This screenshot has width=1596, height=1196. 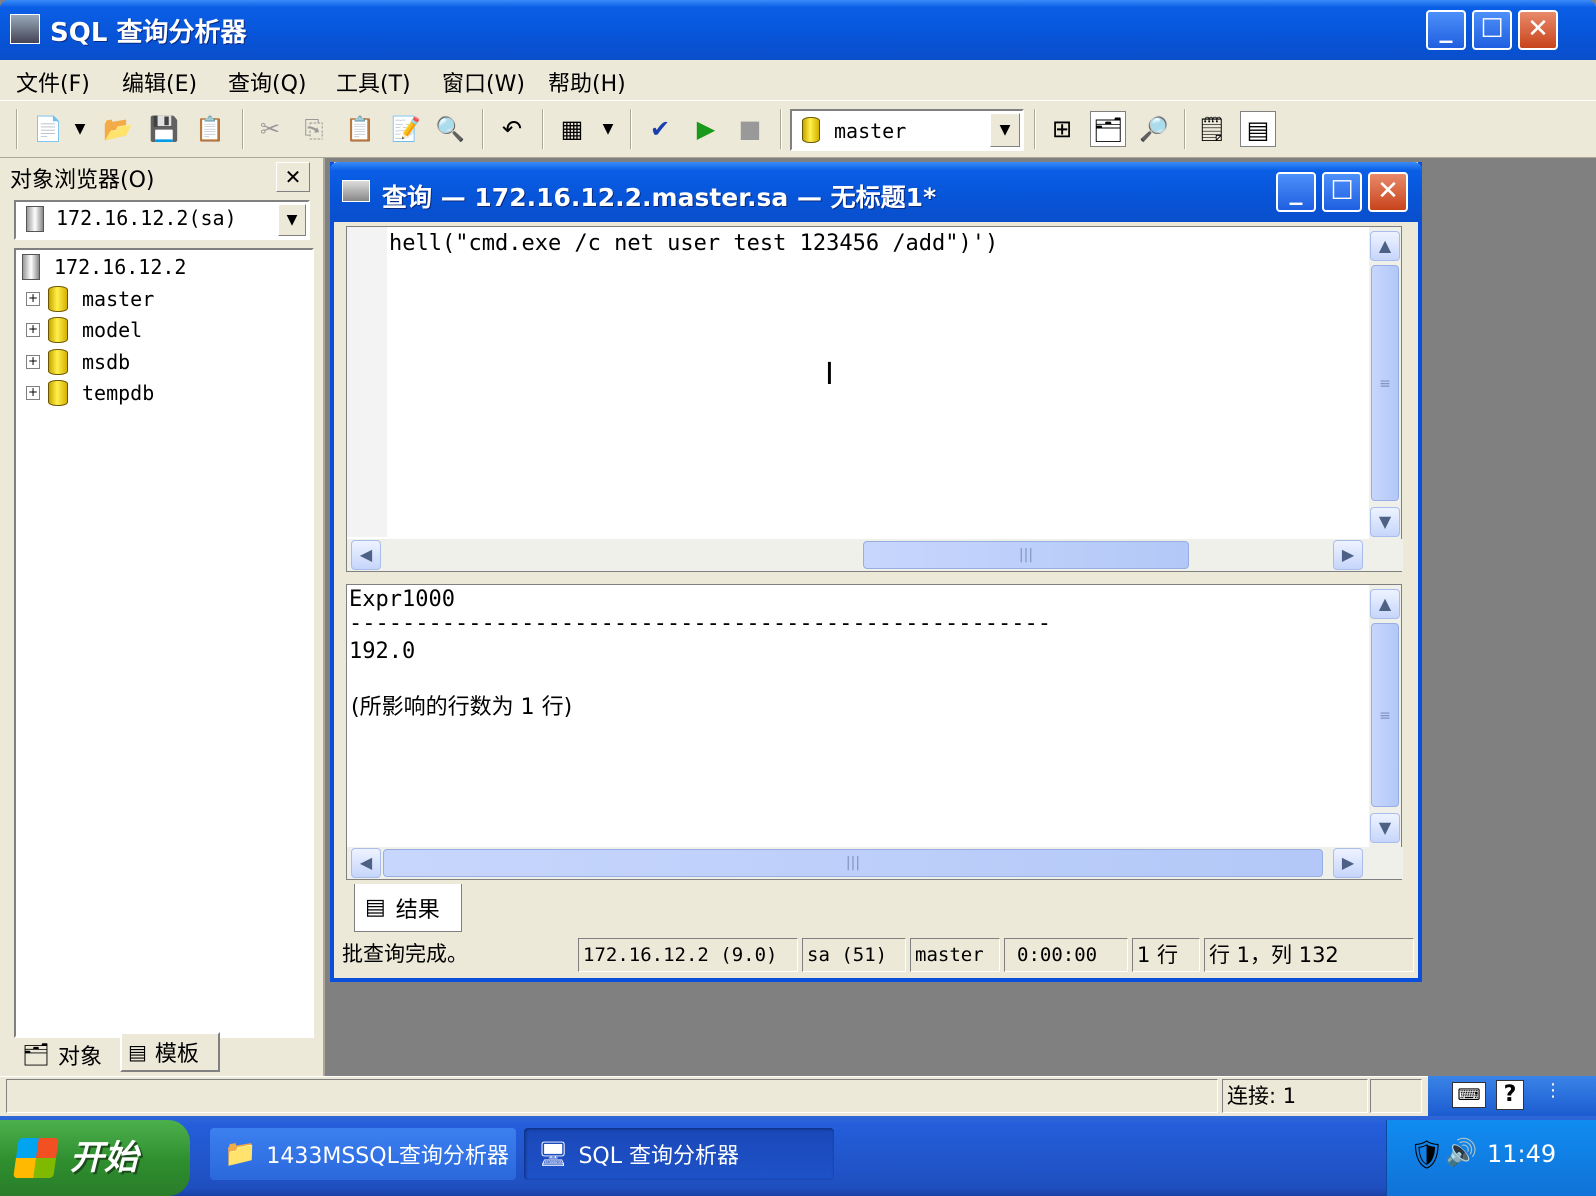 I want to click on copy-icon: ⎘, so click(x=314, y=129).